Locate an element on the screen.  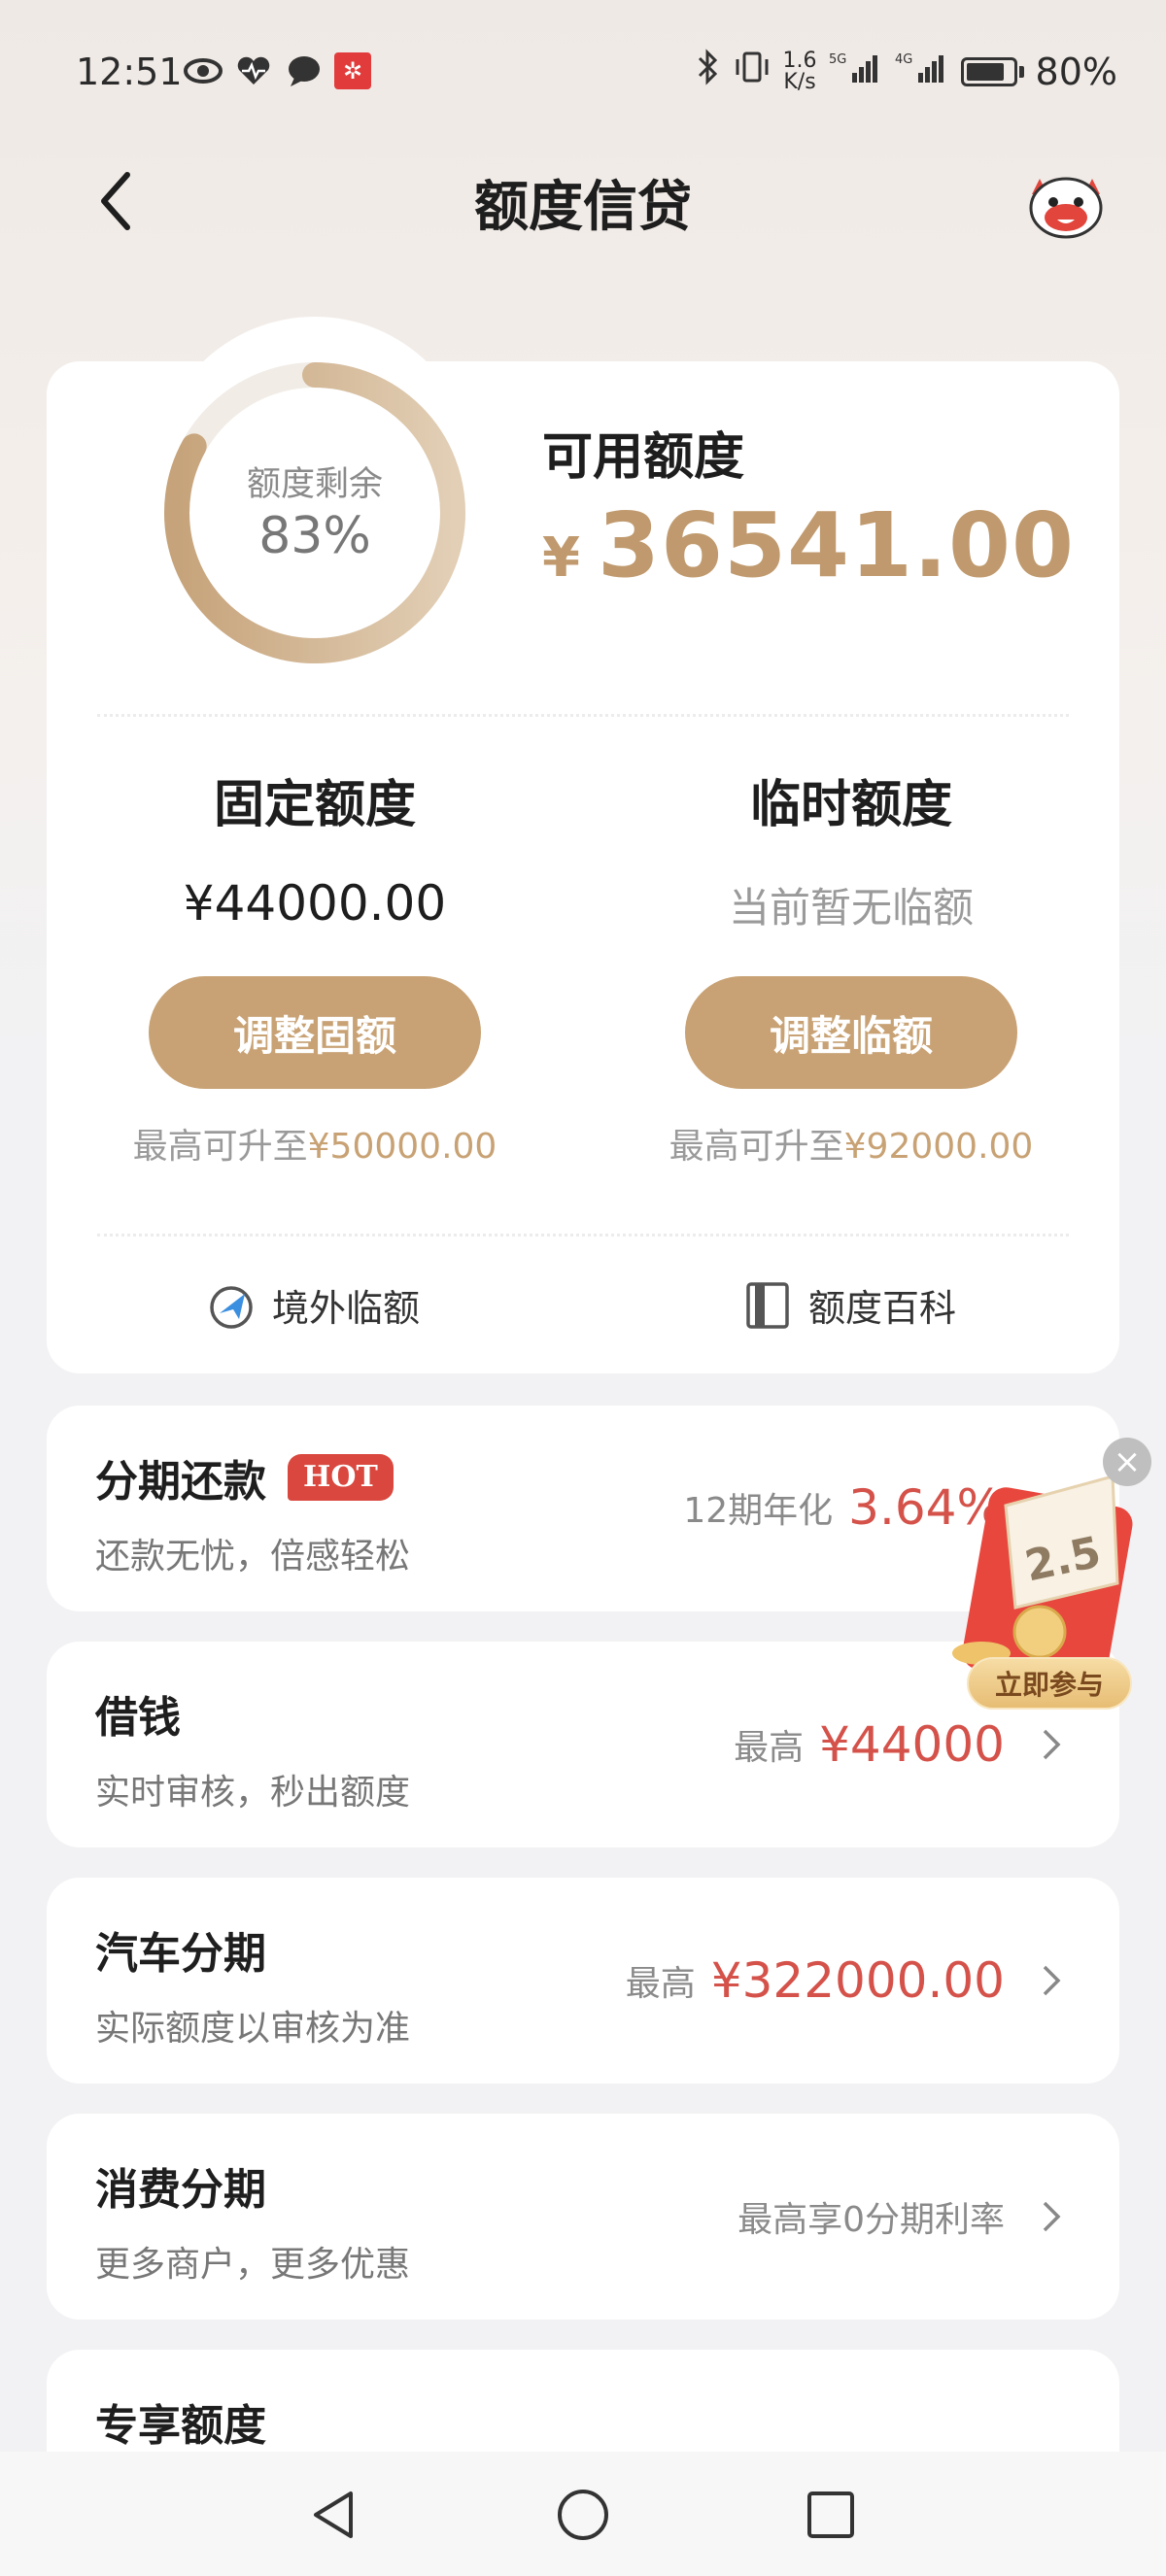
heart-pulse-icon is located at coordinates (253, 71).